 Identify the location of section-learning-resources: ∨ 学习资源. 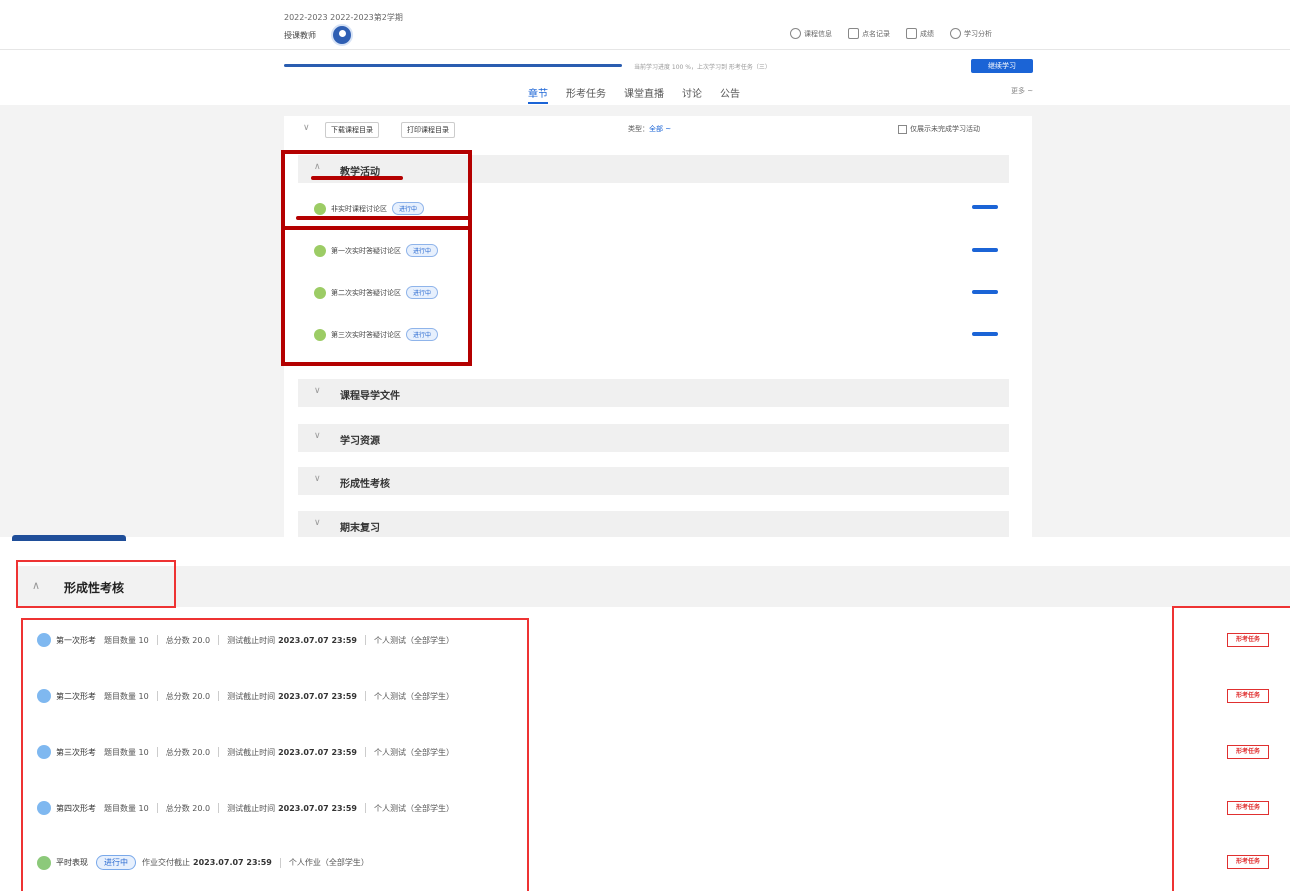
(653, 438).